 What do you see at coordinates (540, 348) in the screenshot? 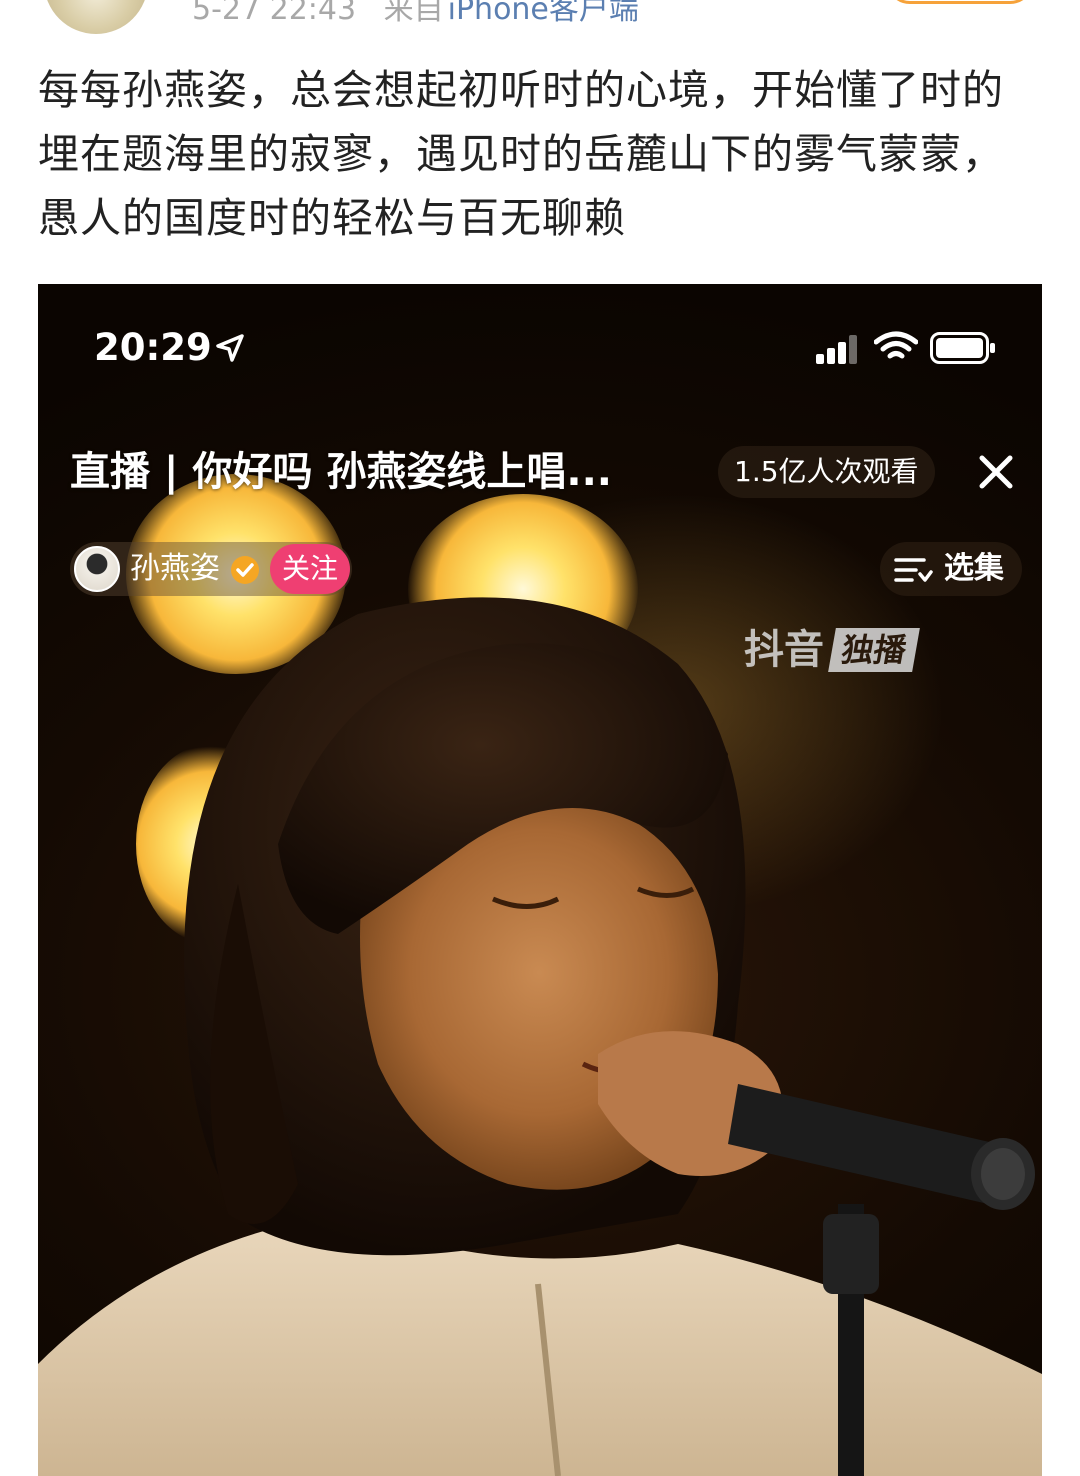
I see `phone-status-bar: 20:29` at bounding box center [540, 348].